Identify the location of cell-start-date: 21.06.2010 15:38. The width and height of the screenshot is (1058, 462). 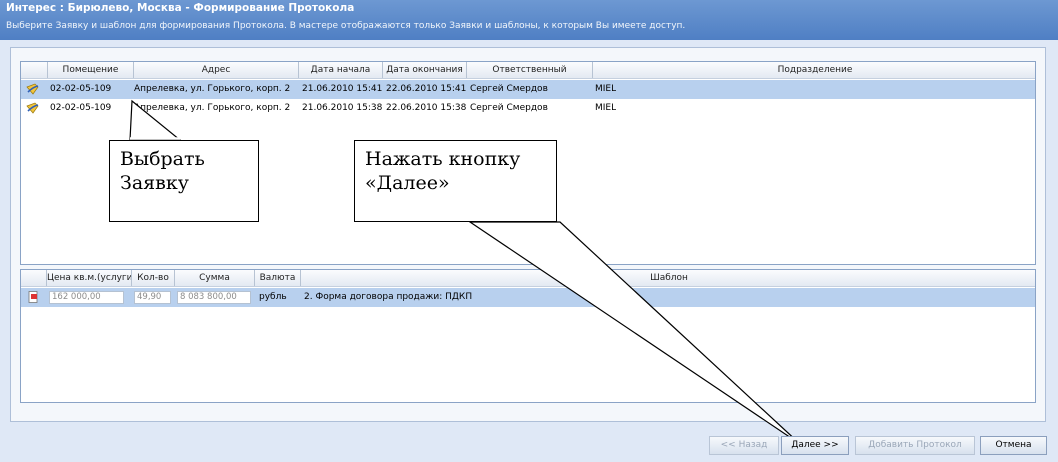
(342, 108).